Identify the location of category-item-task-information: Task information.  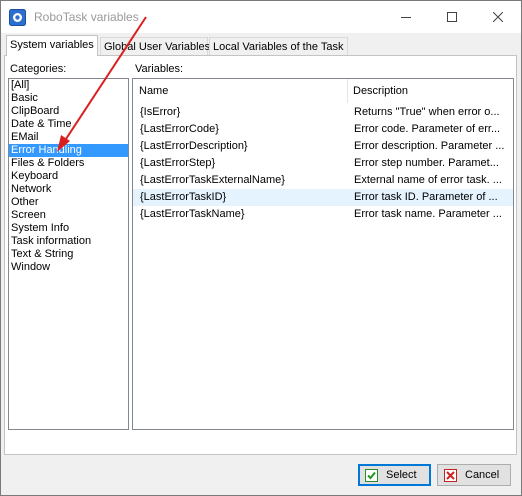
(68, 241).